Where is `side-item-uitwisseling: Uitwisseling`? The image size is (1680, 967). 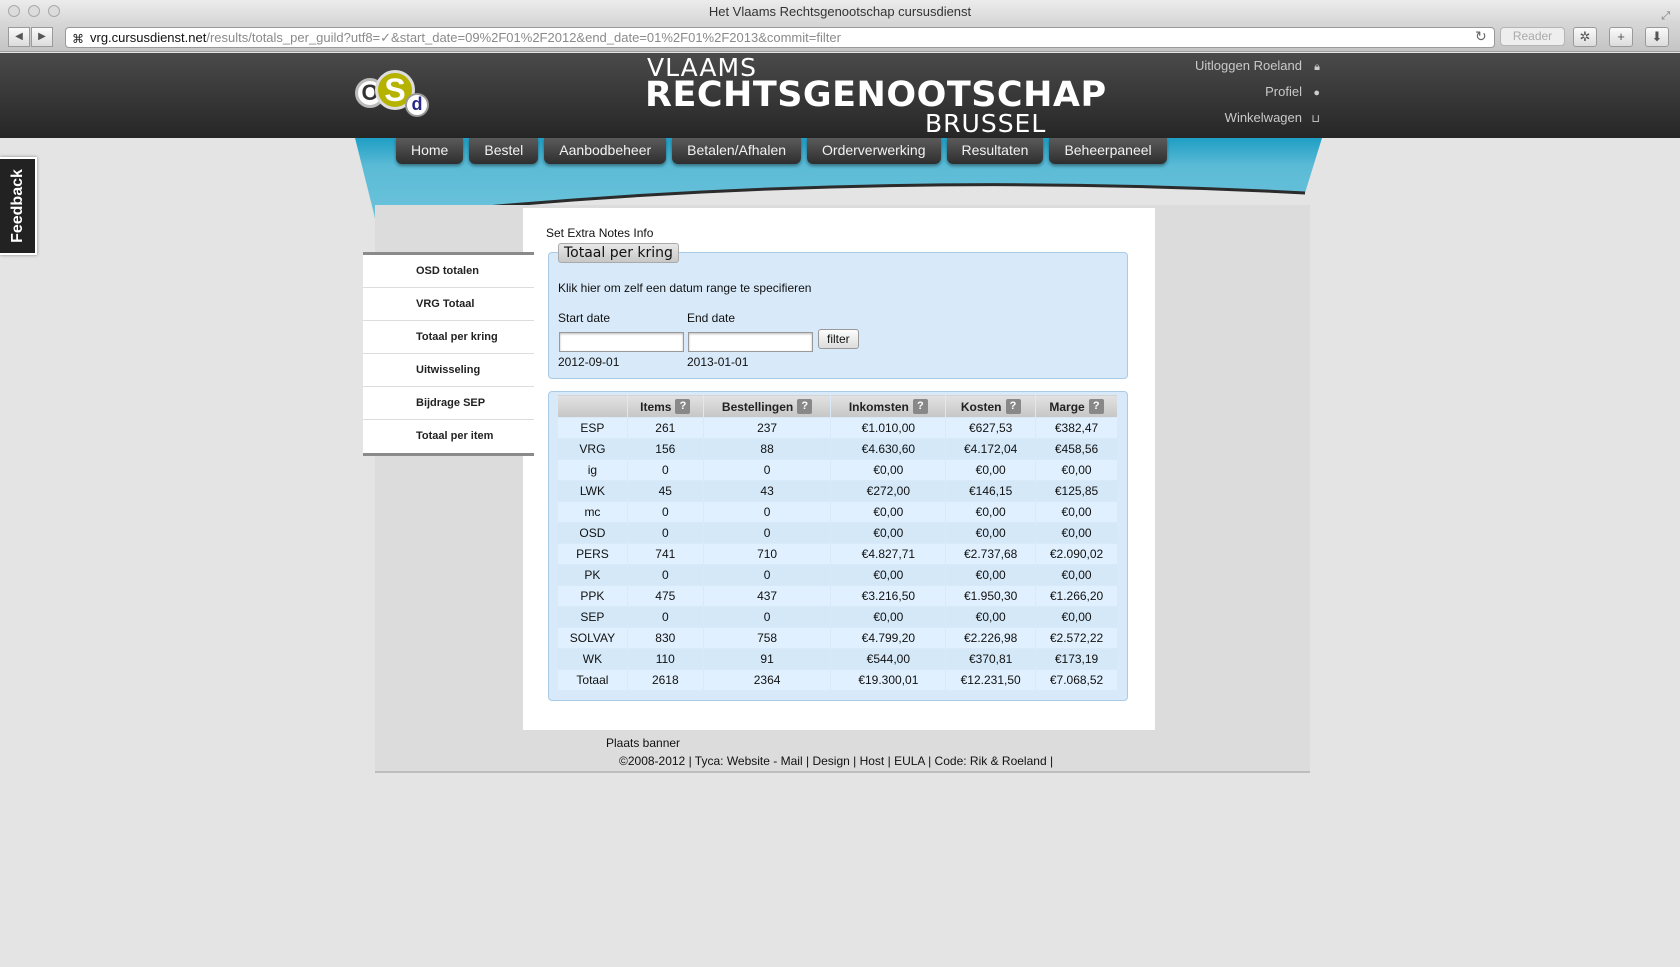 side-item-uitwisseling: Uitwisseling is located at coordinates (448, 370).